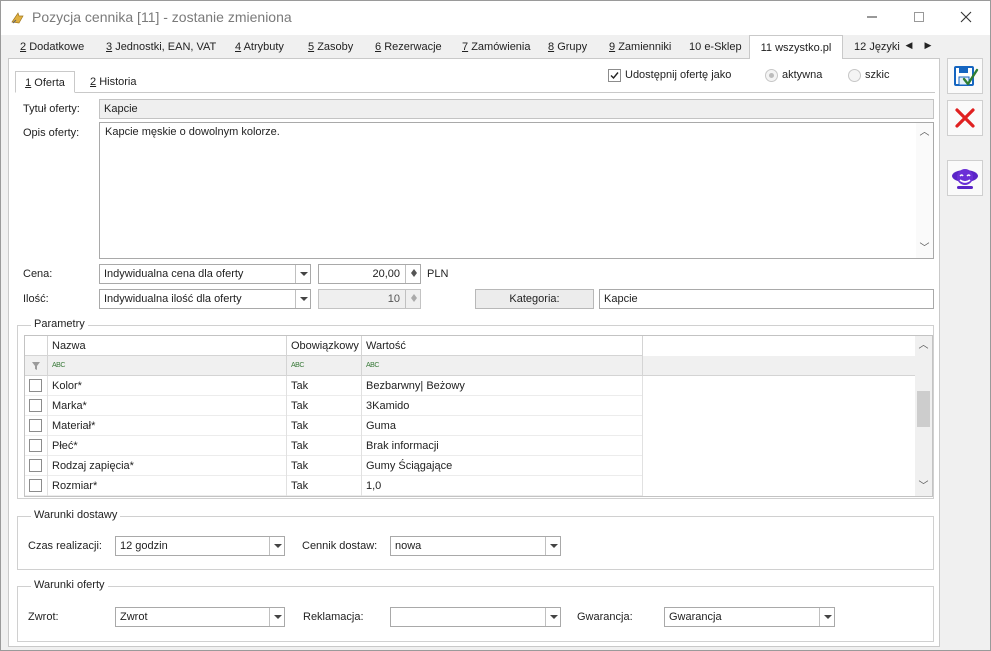 The image size is (991, 651). I want to click on offer-description-text: Kapcie męskie o dowolnym kolorze., so click(192, 132).